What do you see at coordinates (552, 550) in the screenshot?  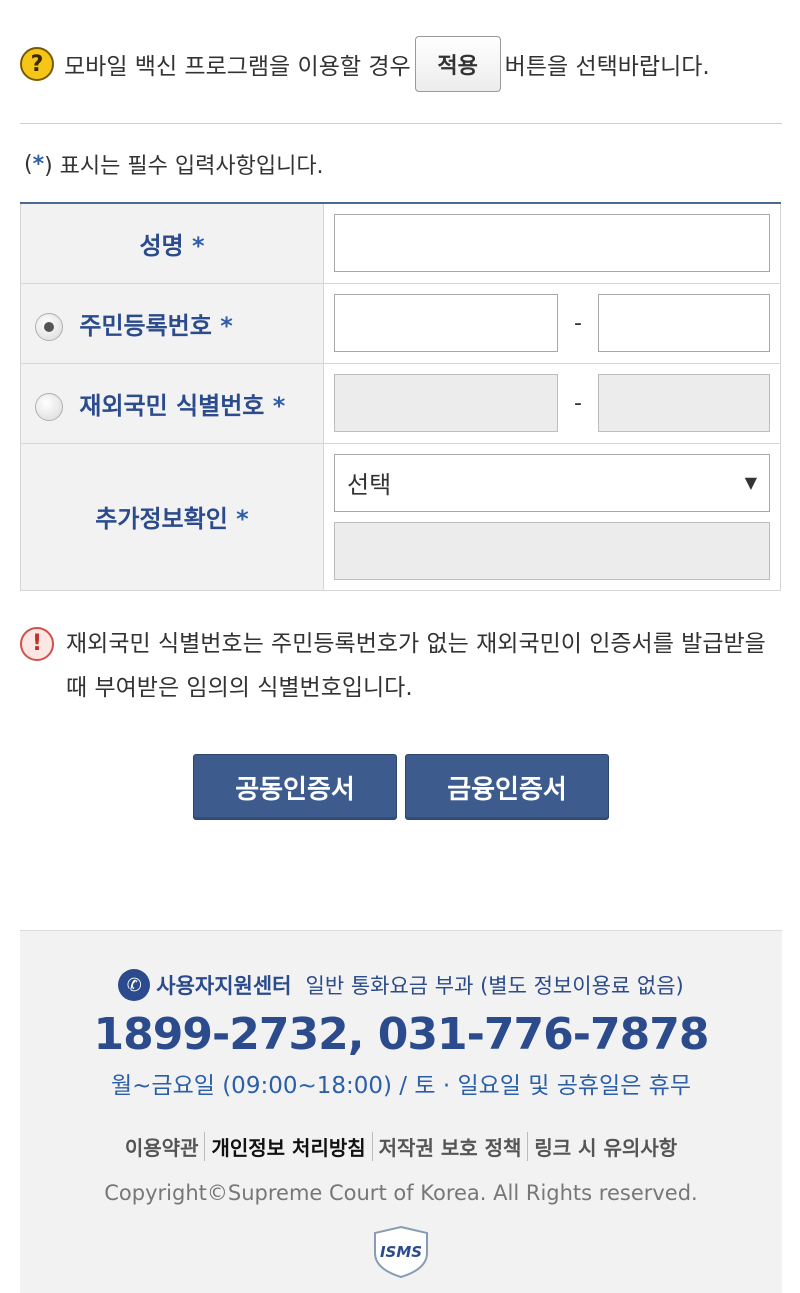 I see `extra-info-input` at bounding box center [552, 550].